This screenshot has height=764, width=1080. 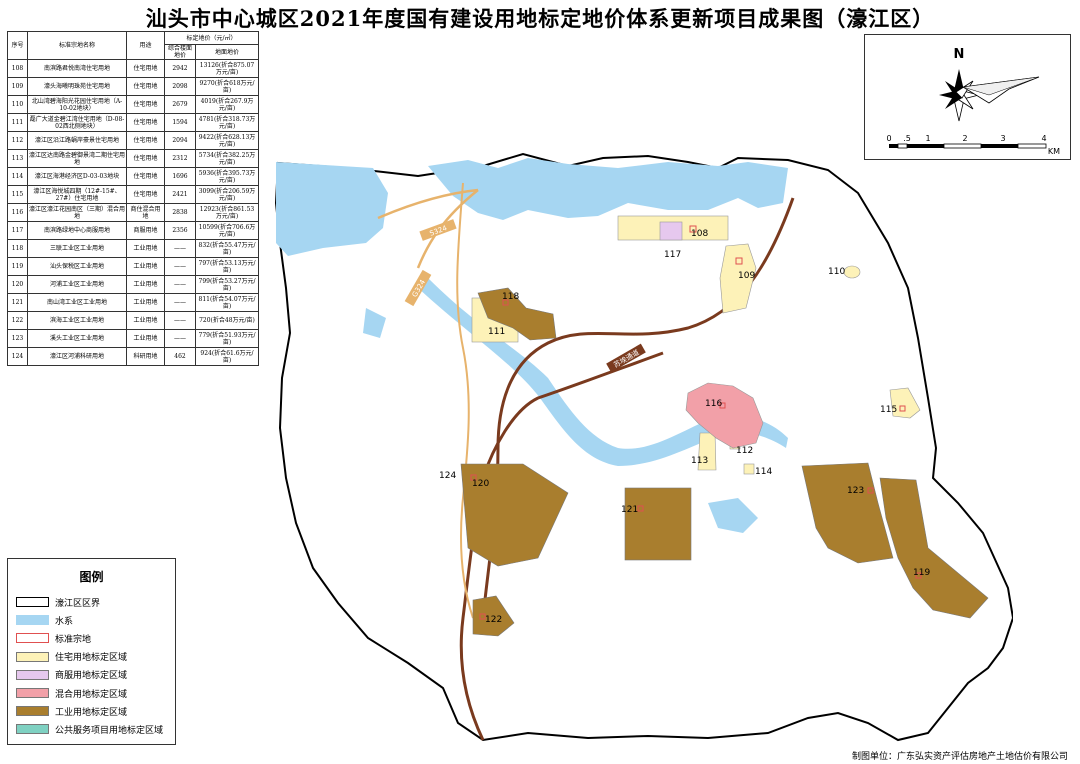 What do you see at coordinates (77, 45) in the screenshot?
I see `header-name: 标准宗地名称` at bounding box center [77, 45].